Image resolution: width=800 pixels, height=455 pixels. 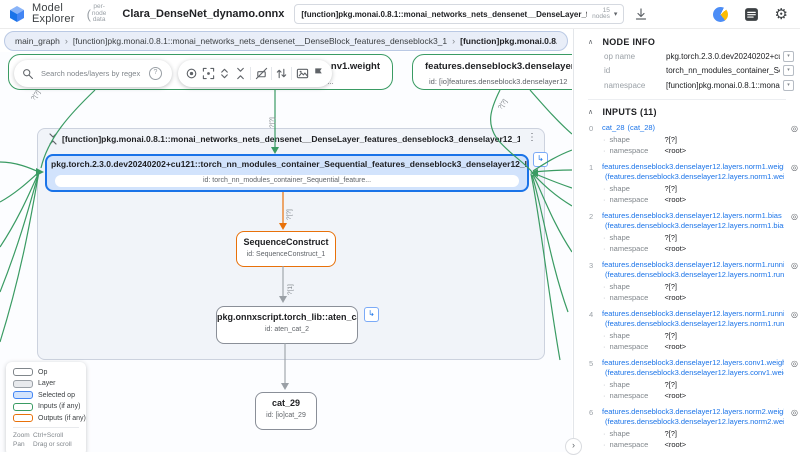 I want to click on search-bar: ?, so click(x=93, y=73).